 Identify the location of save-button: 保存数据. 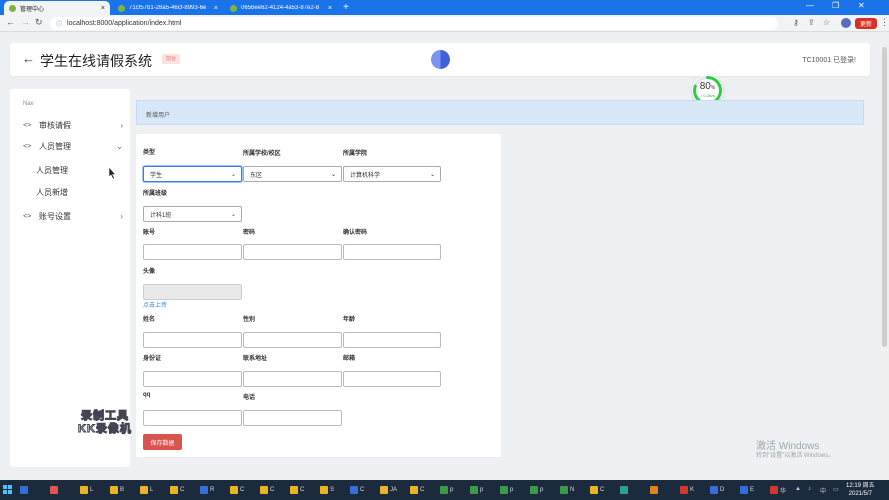
(162, 442).